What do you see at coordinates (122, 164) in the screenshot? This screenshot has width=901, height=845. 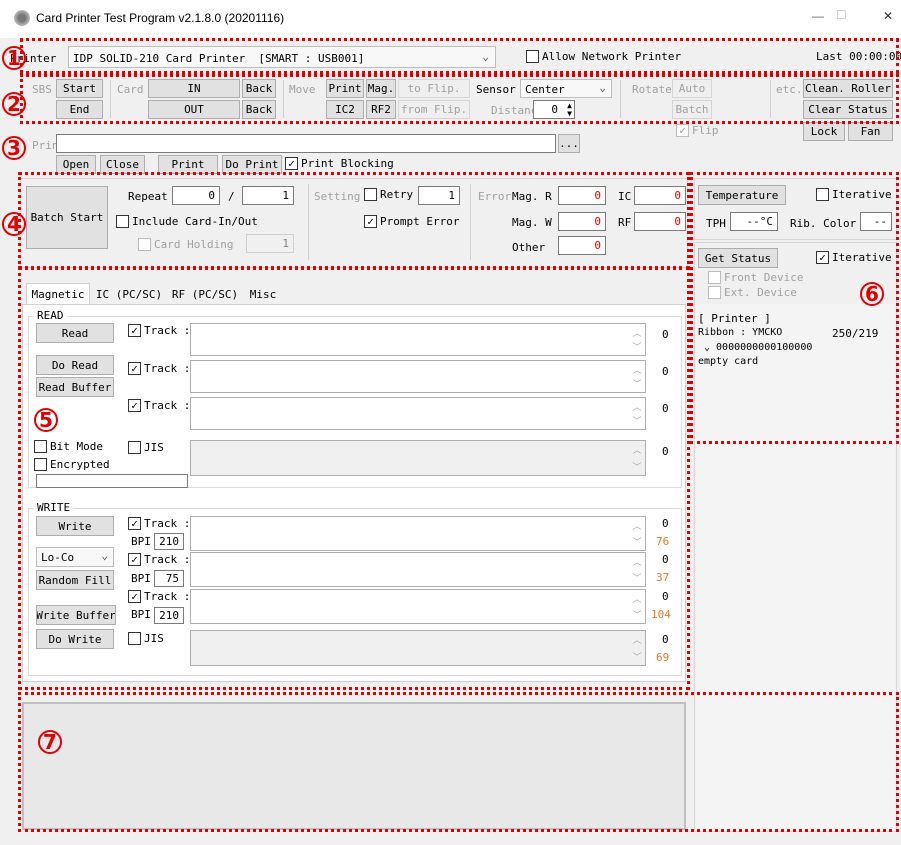 I see `close-file-button: Close` at bounding box center [122, 164].